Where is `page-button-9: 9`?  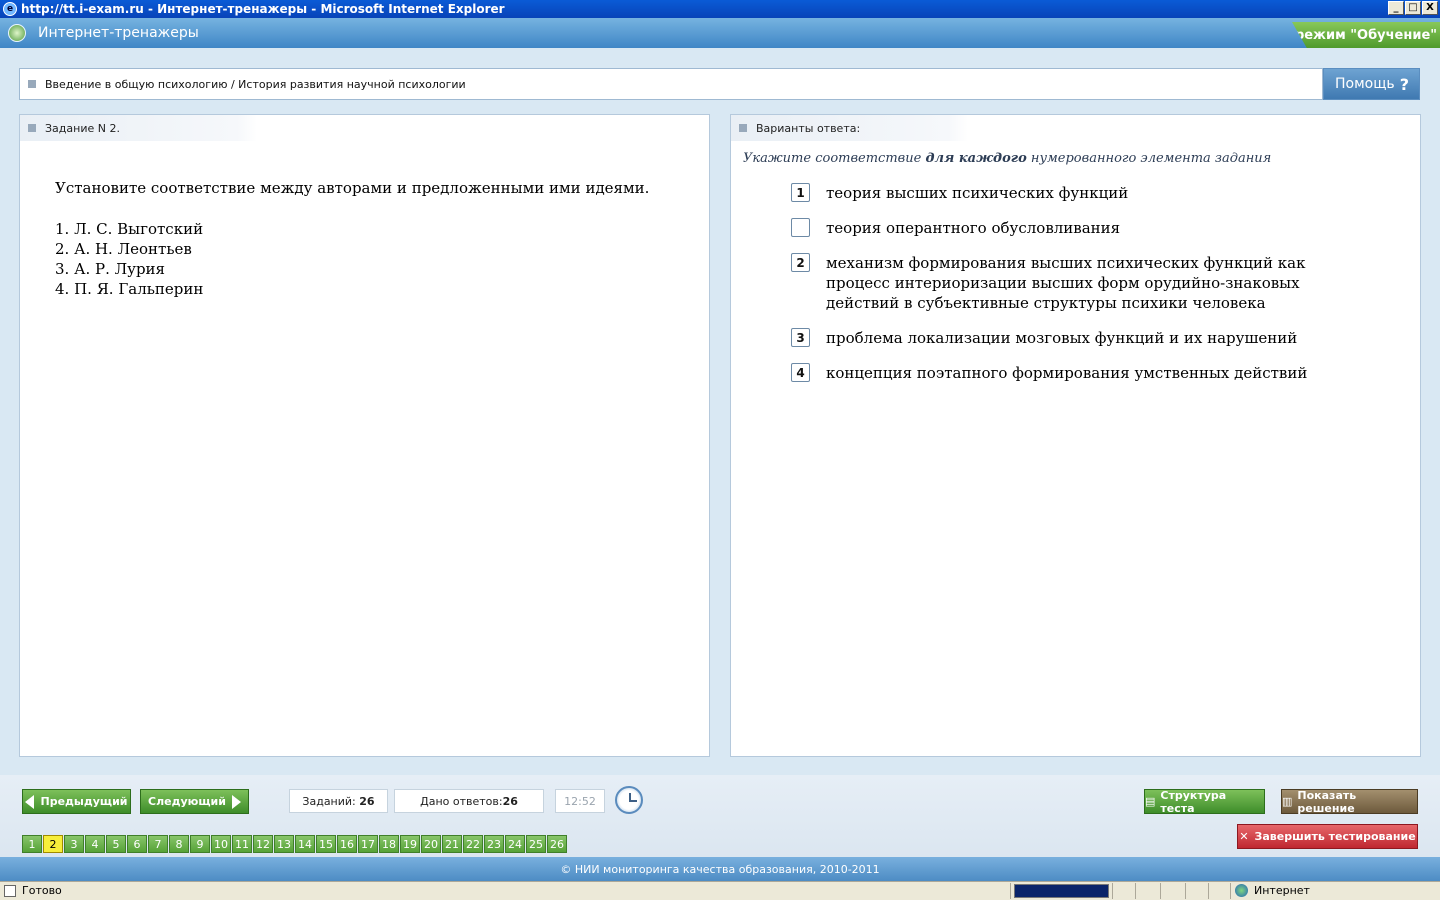 page-button-9: 9 is located at coordinates (200, 844).